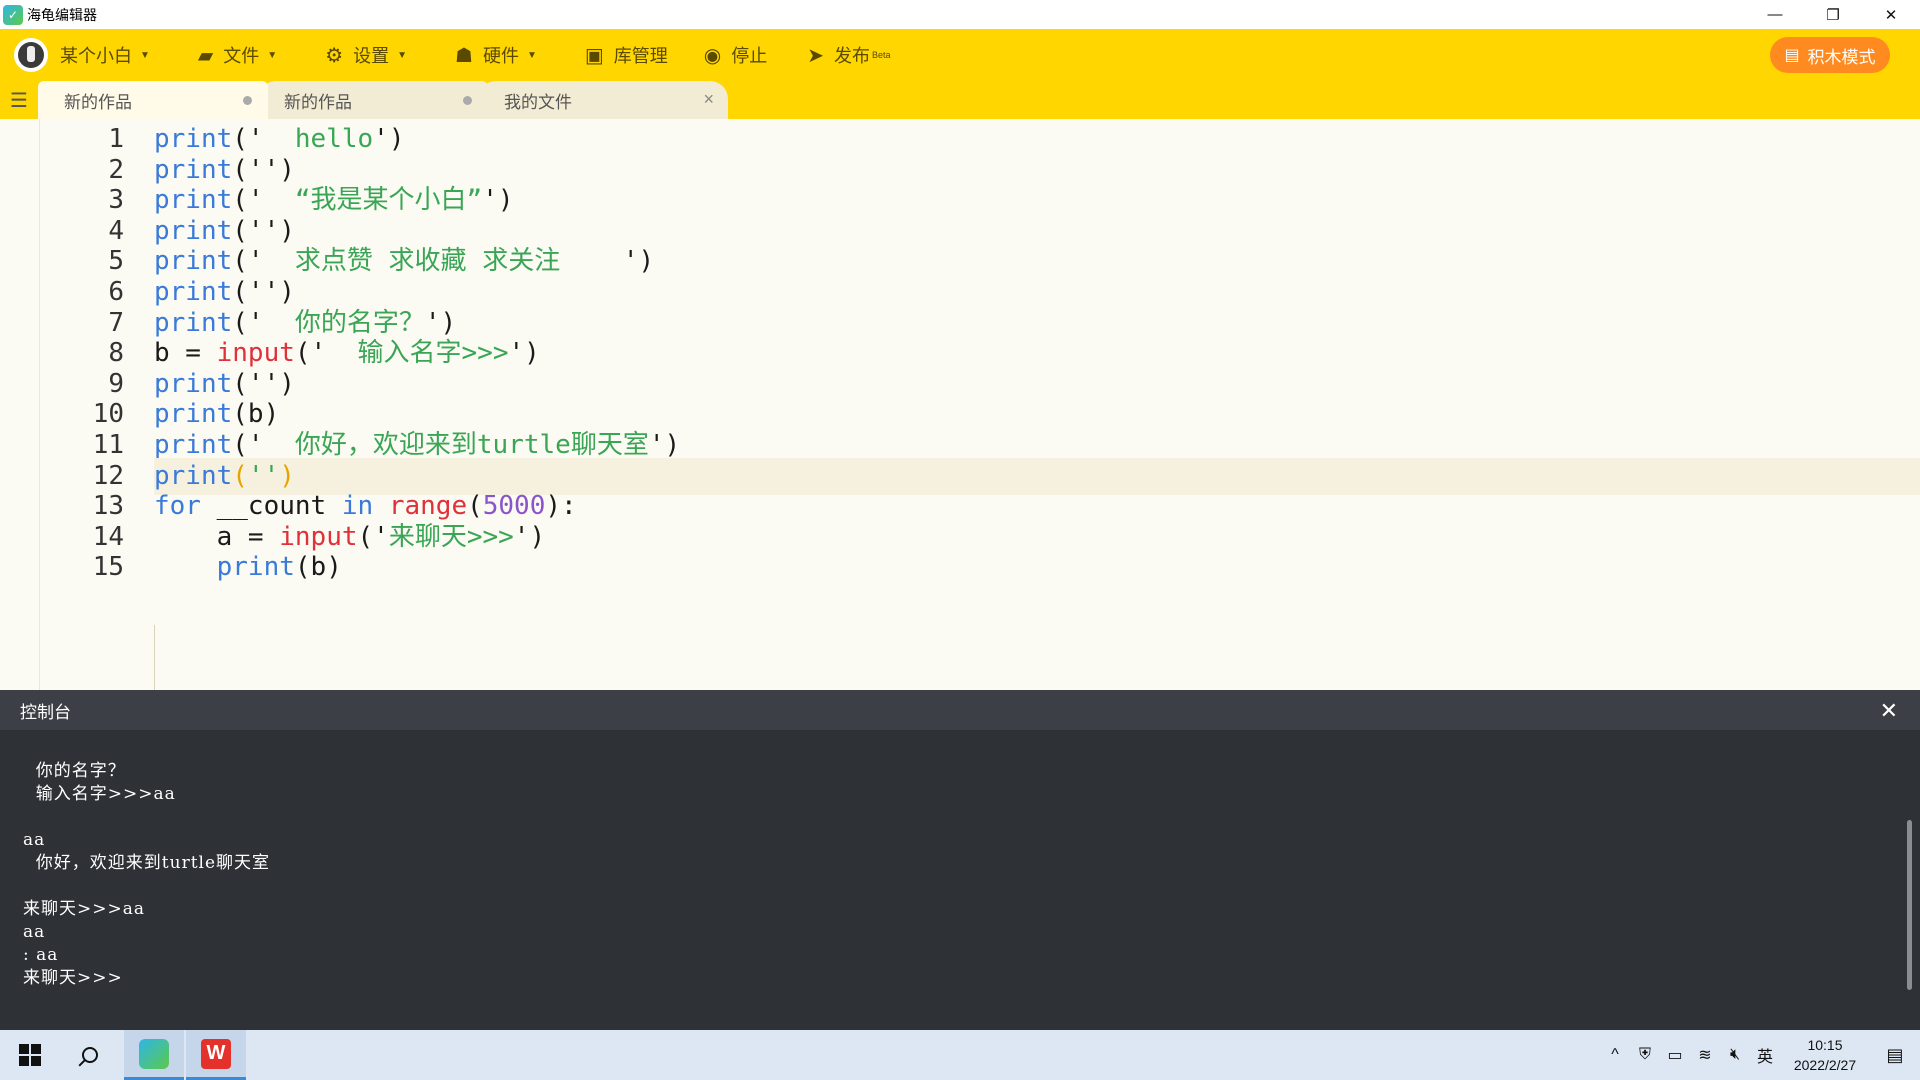 The width and height of the screenshot is (1920, 1080). Describe the element at coordinates (31, 55) in the screenshot. I see `avatar` at that location.